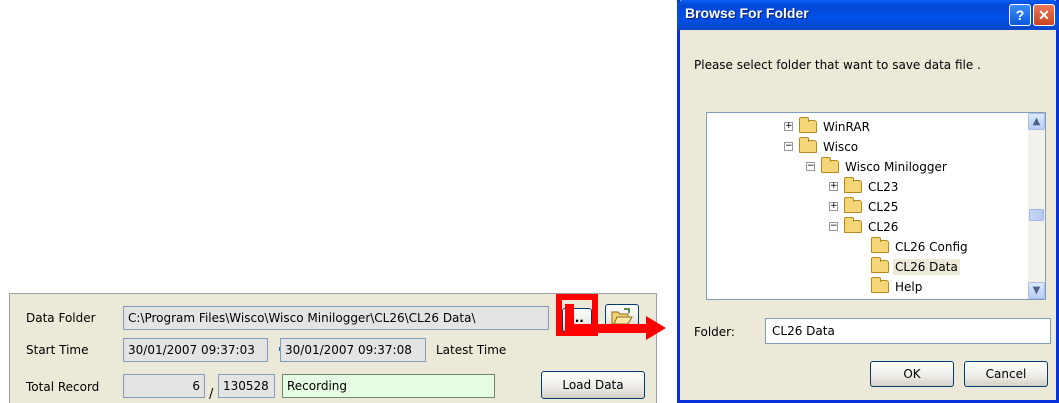  What do you see at coordinates (877, 168) in the screenshot?
I see `tree-item-wisco-minilogger: − Wisco Minilogger` at bounding box center [877, 168].